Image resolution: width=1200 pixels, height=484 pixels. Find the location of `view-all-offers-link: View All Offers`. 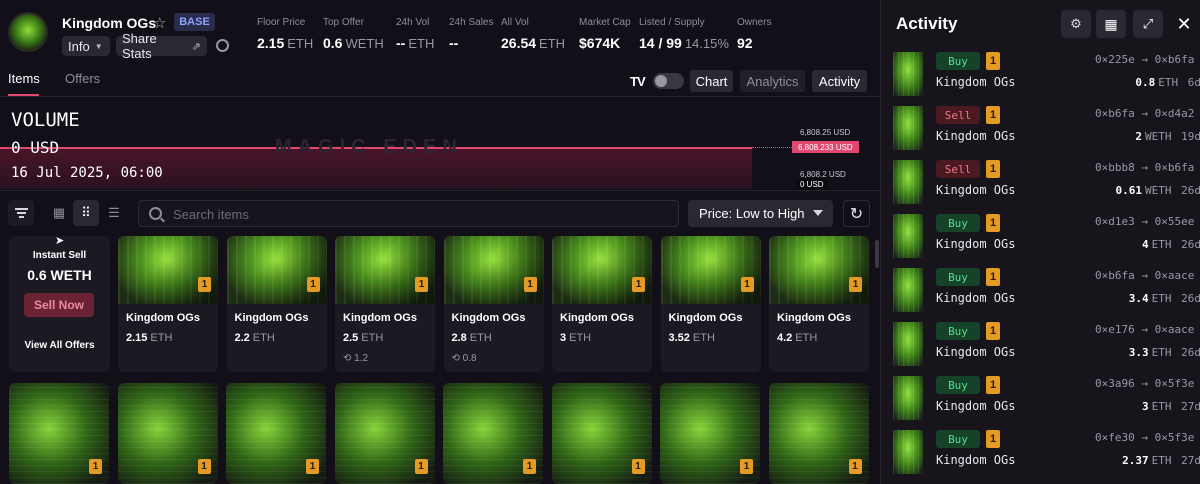

view-all-offers-link: View All Offers is located at coordinates (59, 345).